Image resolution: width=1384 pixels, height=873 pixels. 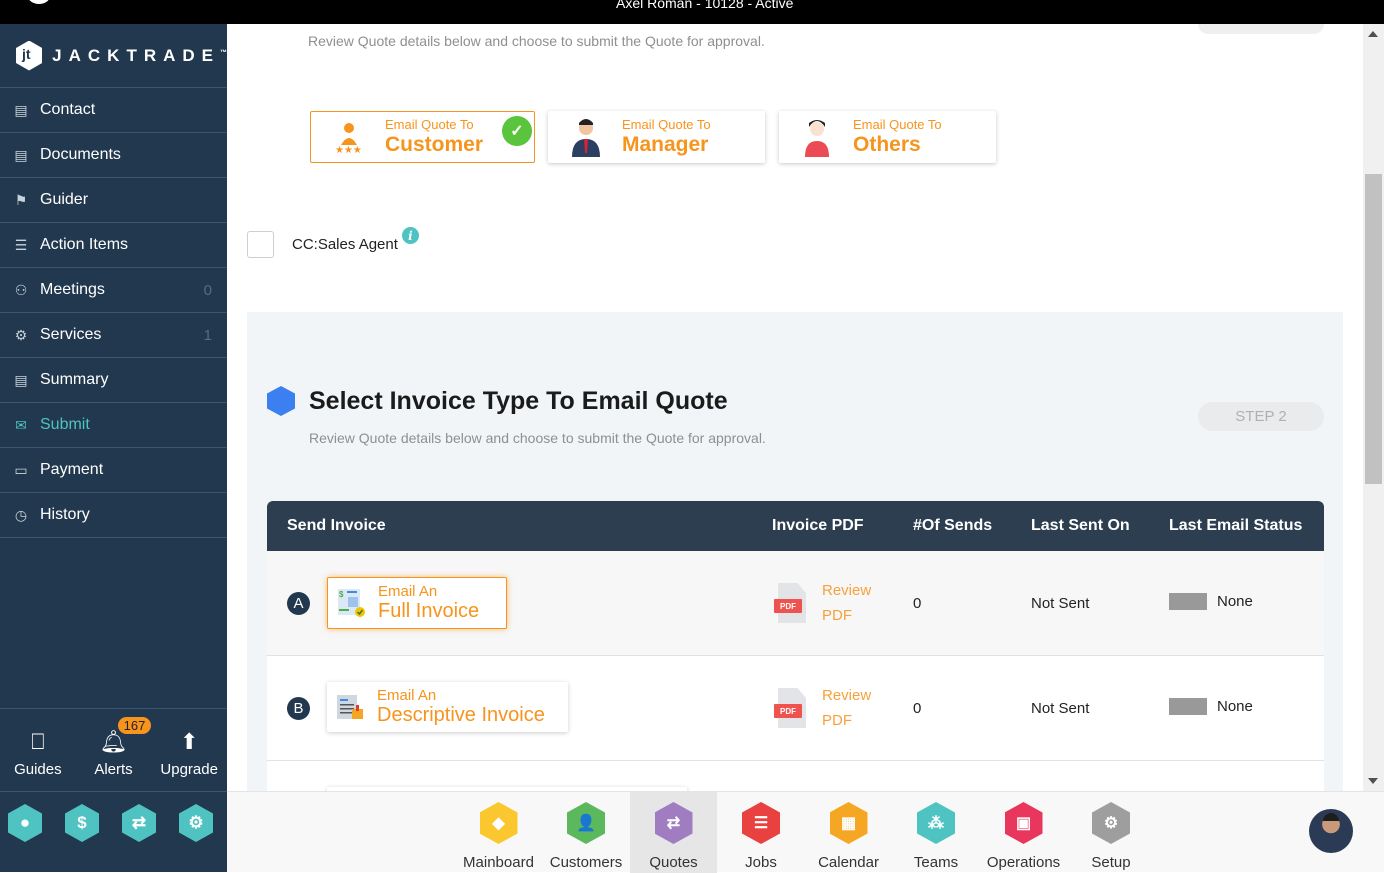 I want to click on info-icon: i, so click(x=410, y=235).